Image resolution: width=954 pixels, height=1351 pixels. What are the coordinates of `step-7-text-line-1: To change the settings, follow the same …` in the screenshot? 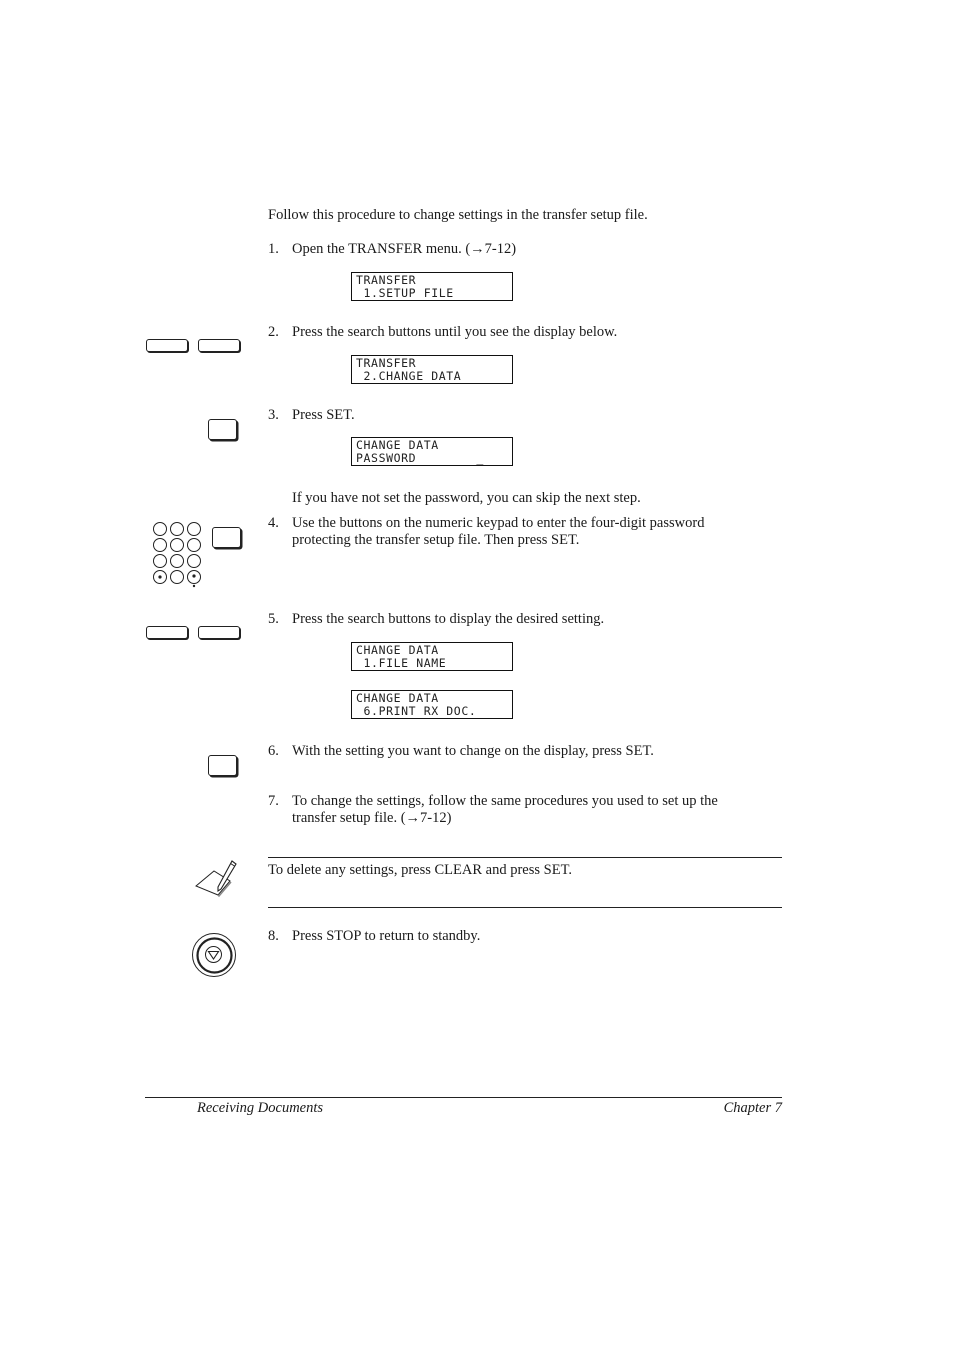 It's located at (505, 801).